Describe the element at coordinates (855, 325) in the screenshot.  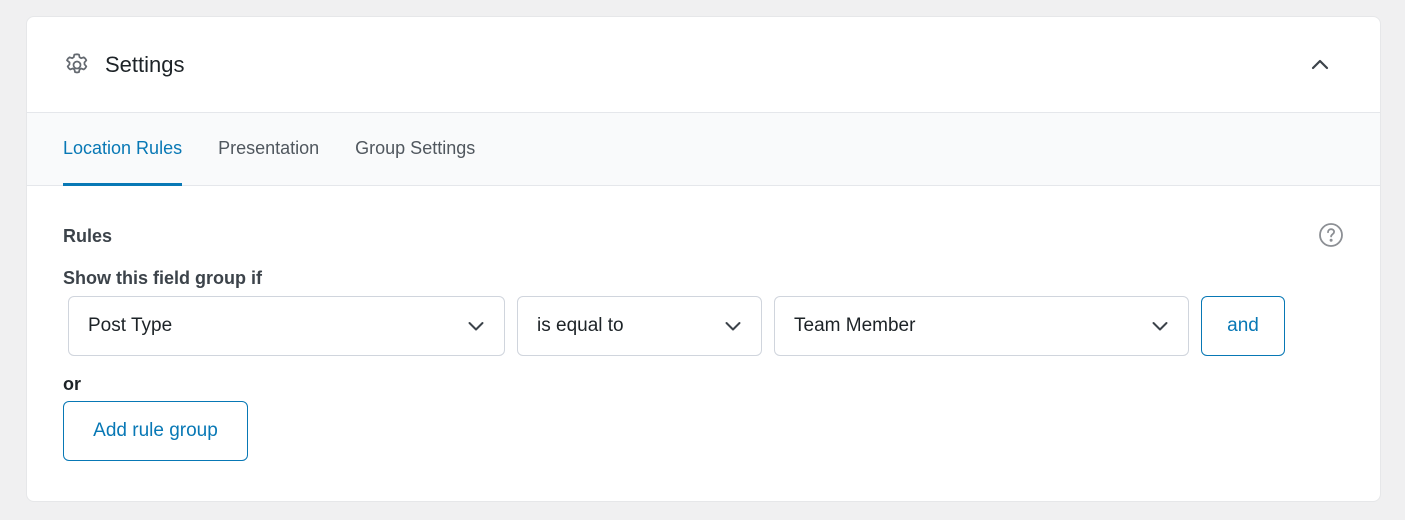
I see `rule-value-value: Team Member` at that location.